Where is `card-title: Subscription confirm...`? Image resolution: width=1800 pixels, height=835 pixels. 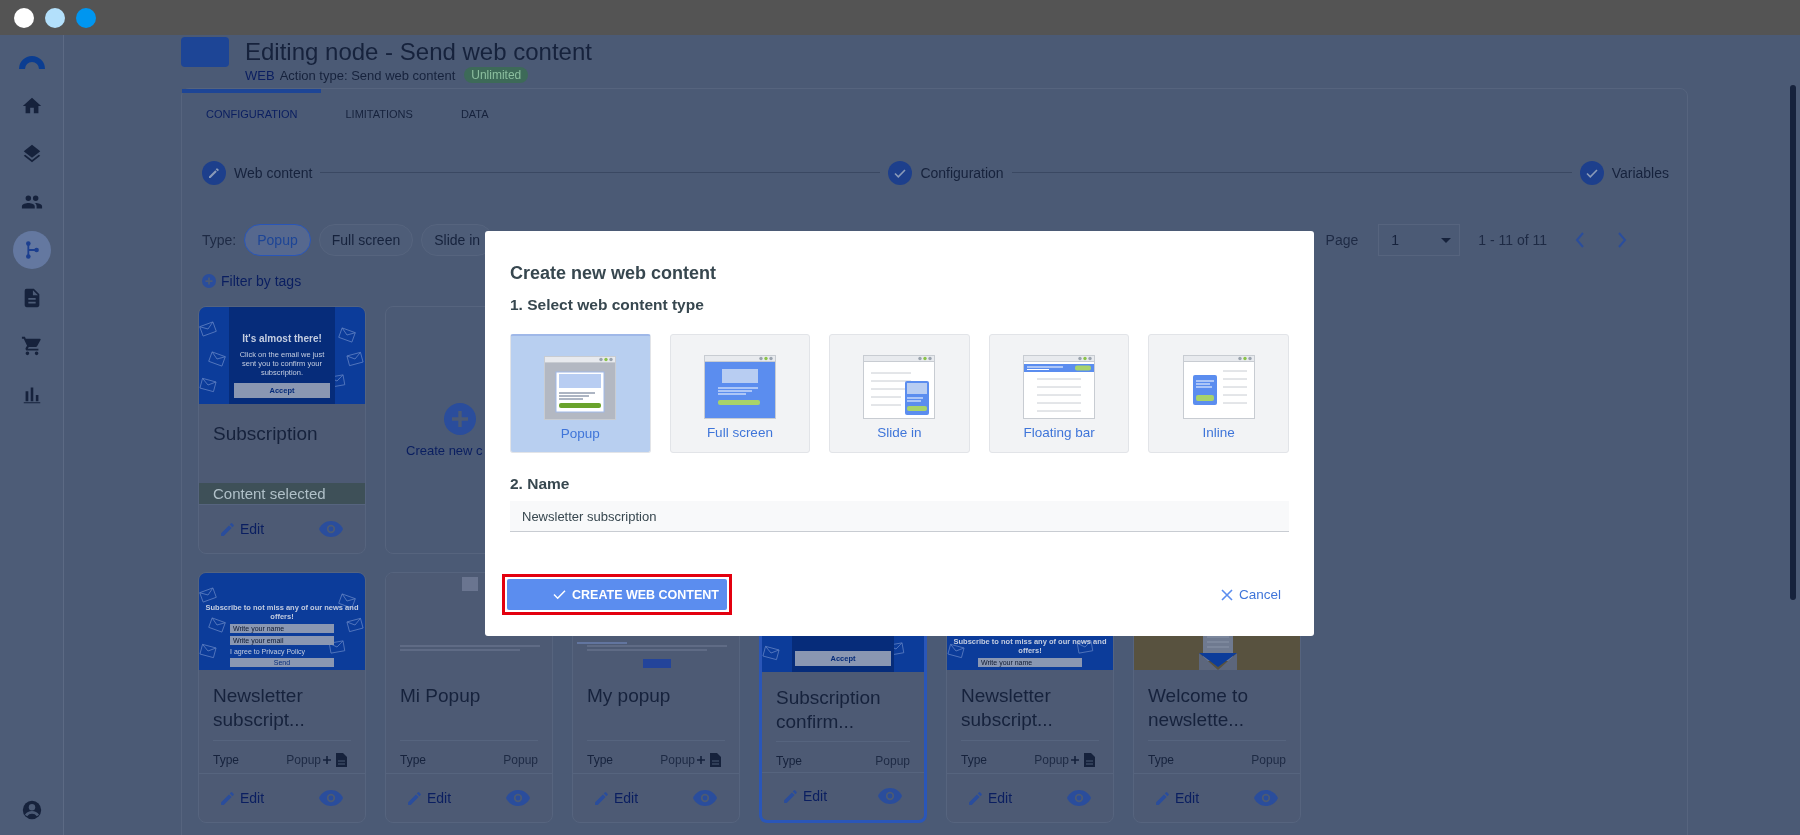
card-title: Subscription confirm... is located at coordinates (828, 710).